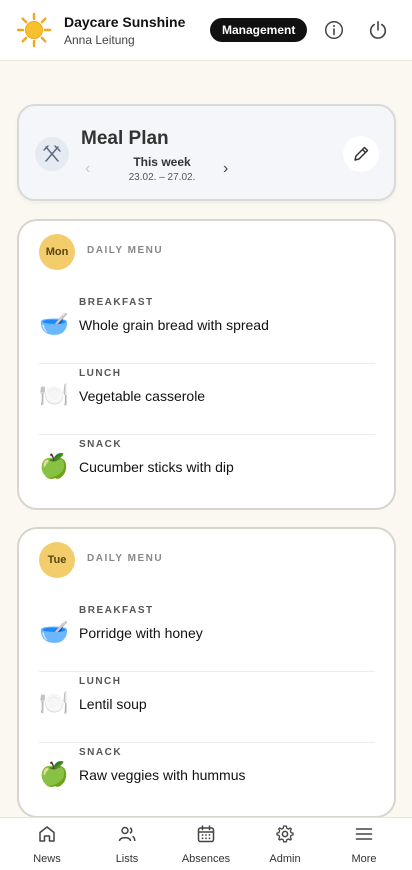  I want to click on meal-row-snack: 🍏 SNACK Cucumber sticks with dip, so click(207, 470).